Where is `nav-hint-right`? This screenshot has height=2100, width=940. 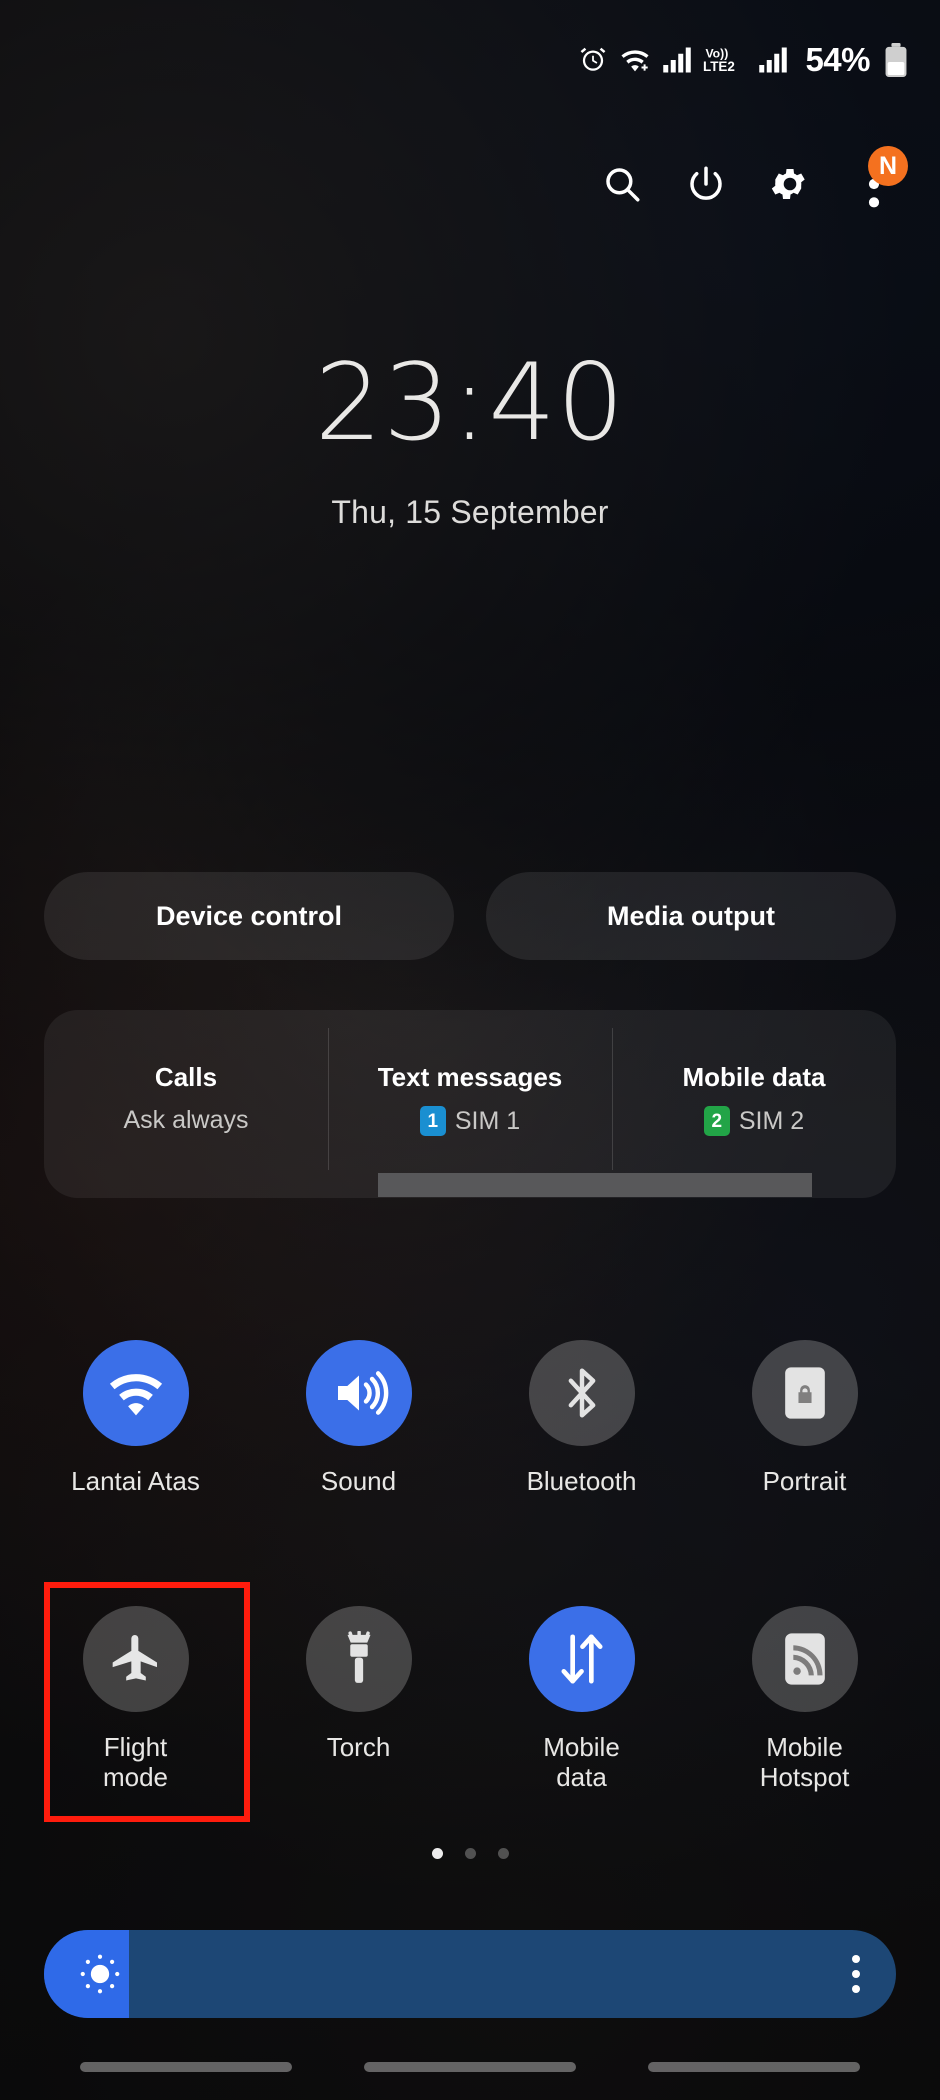
nav-hint-right is located at coordinates (754, 2067).